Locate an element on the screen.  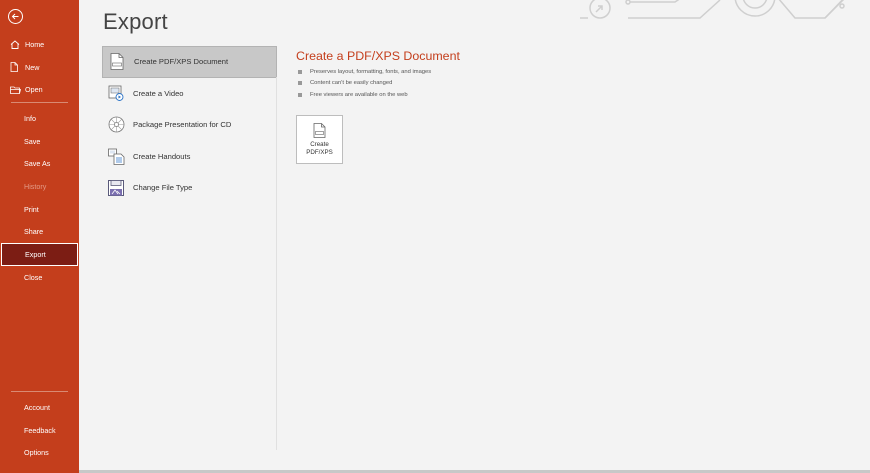
export-option-label: Create PDF/XPS Document is located at coordinates (181, 62).